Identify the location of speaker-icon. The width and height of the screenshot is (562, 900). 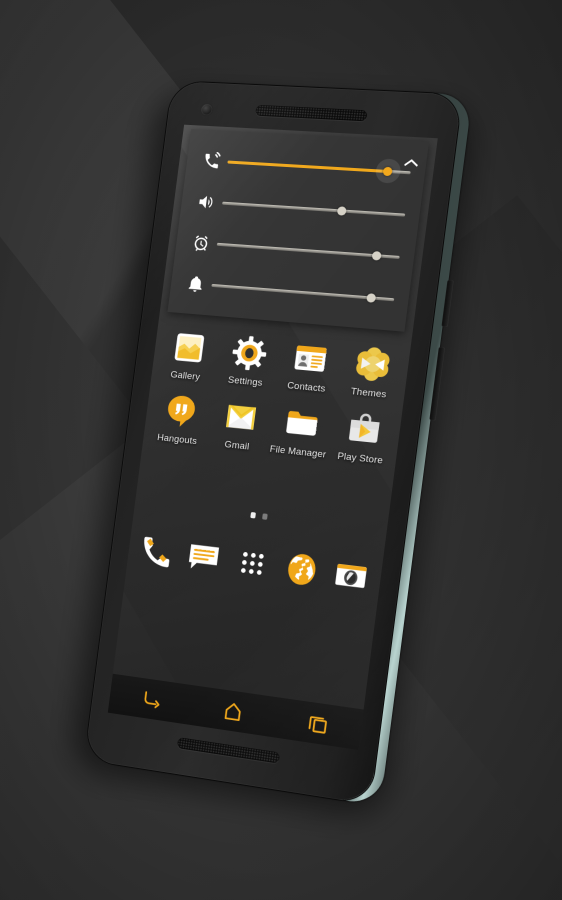
(205, 201).